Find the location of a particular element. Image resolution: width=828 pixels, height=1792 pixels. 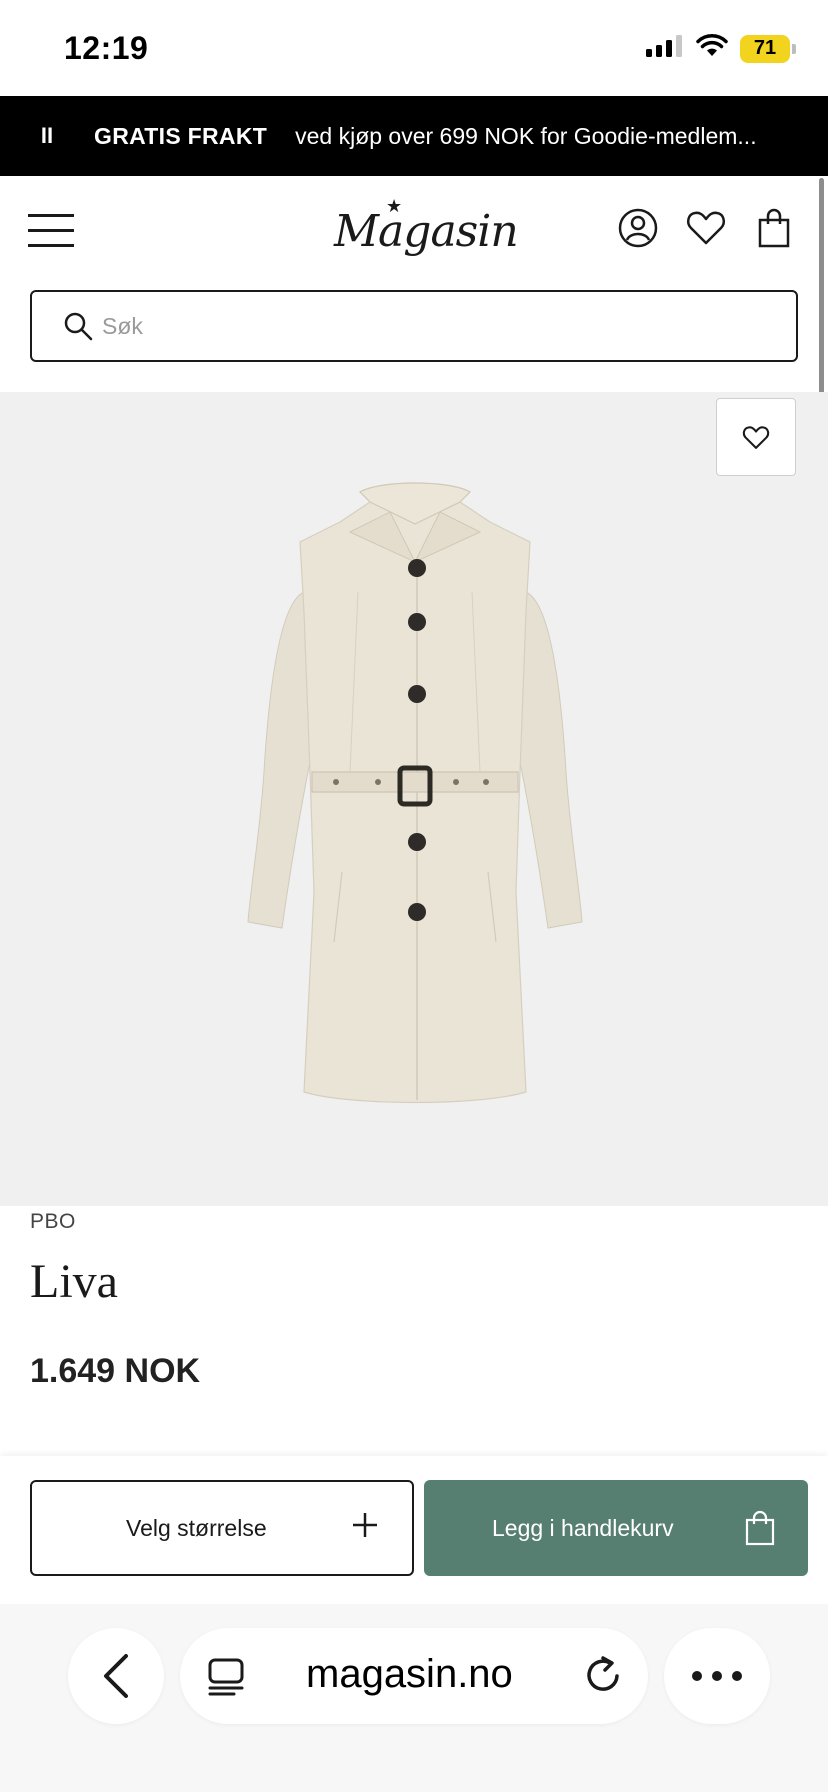

url-text: magasin.no is located at coordinates (409, 1674).